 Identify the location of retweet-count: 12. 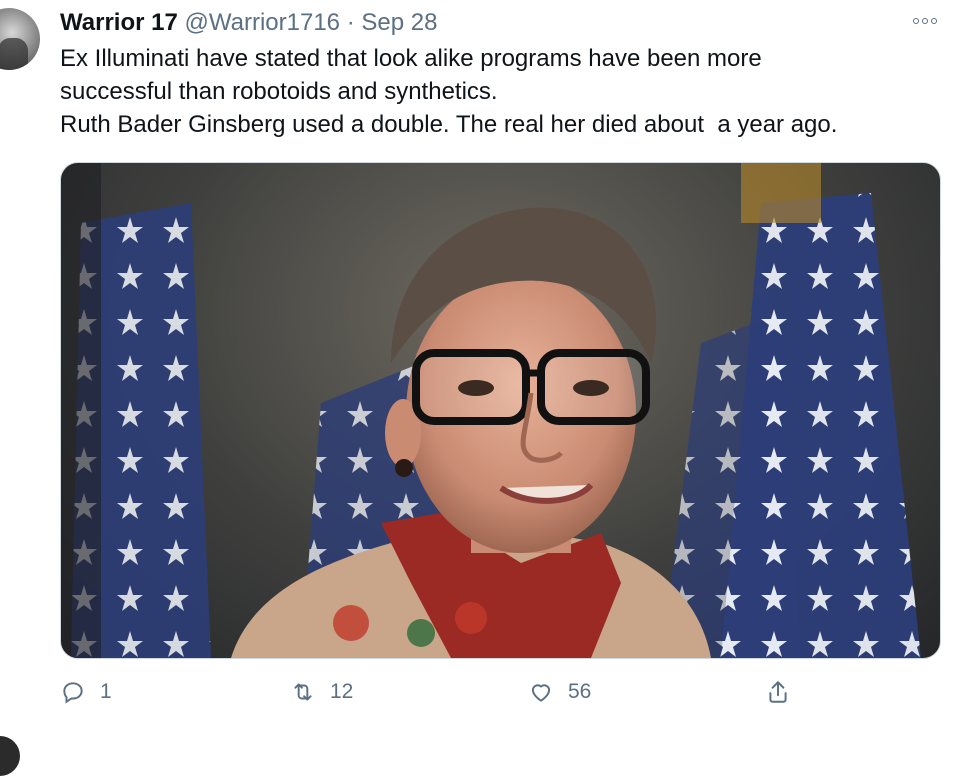
(342, 691).